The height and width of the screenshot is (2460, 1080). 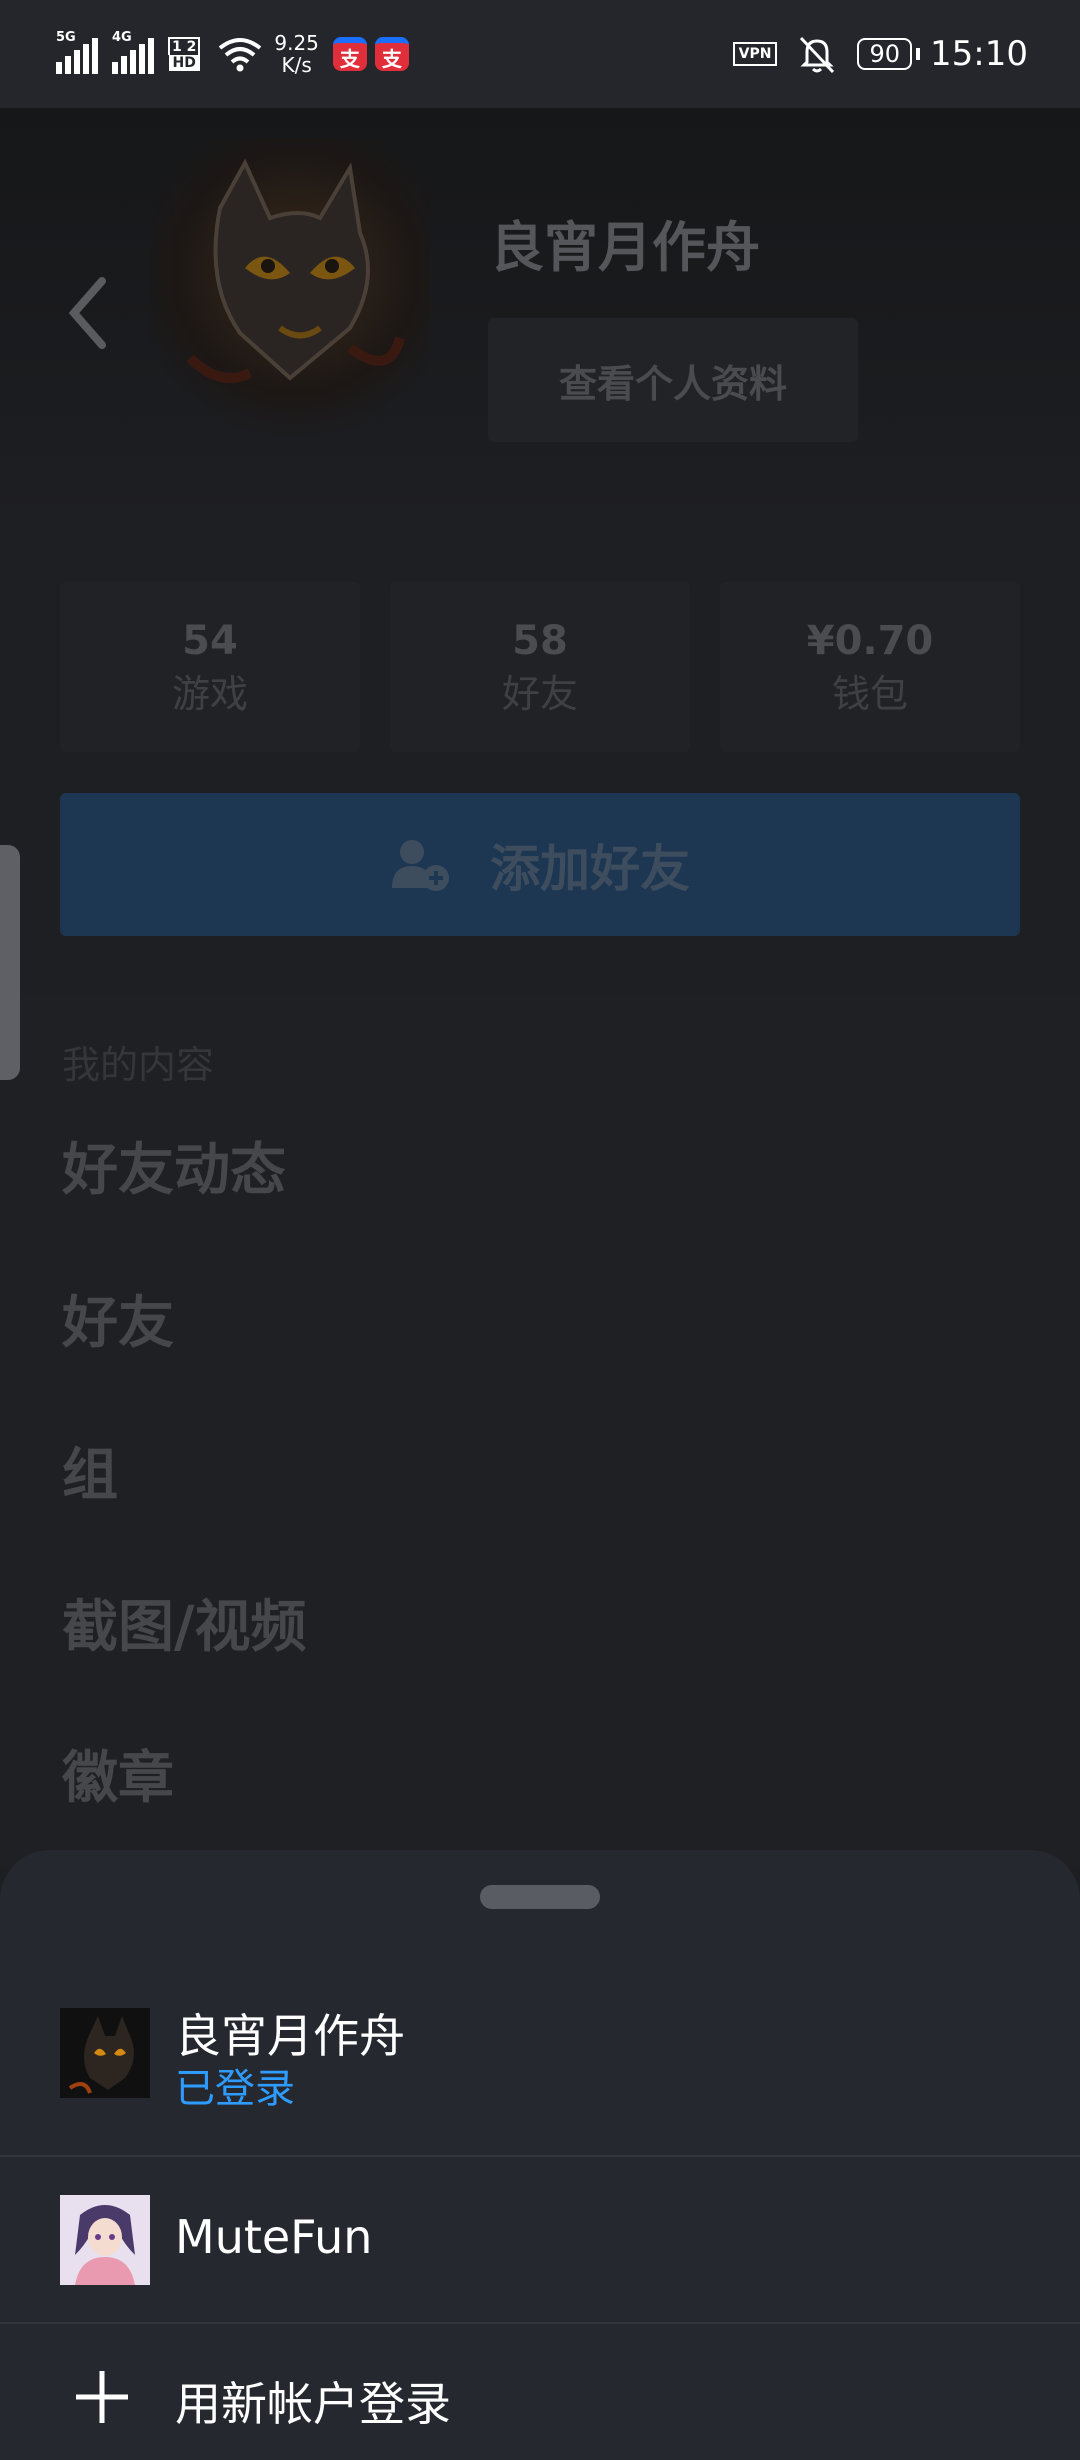 What do you see at coordinates (184, 46) in the screenshot?
I see `hd-top: 1 2` at bounding box center [184, 46].